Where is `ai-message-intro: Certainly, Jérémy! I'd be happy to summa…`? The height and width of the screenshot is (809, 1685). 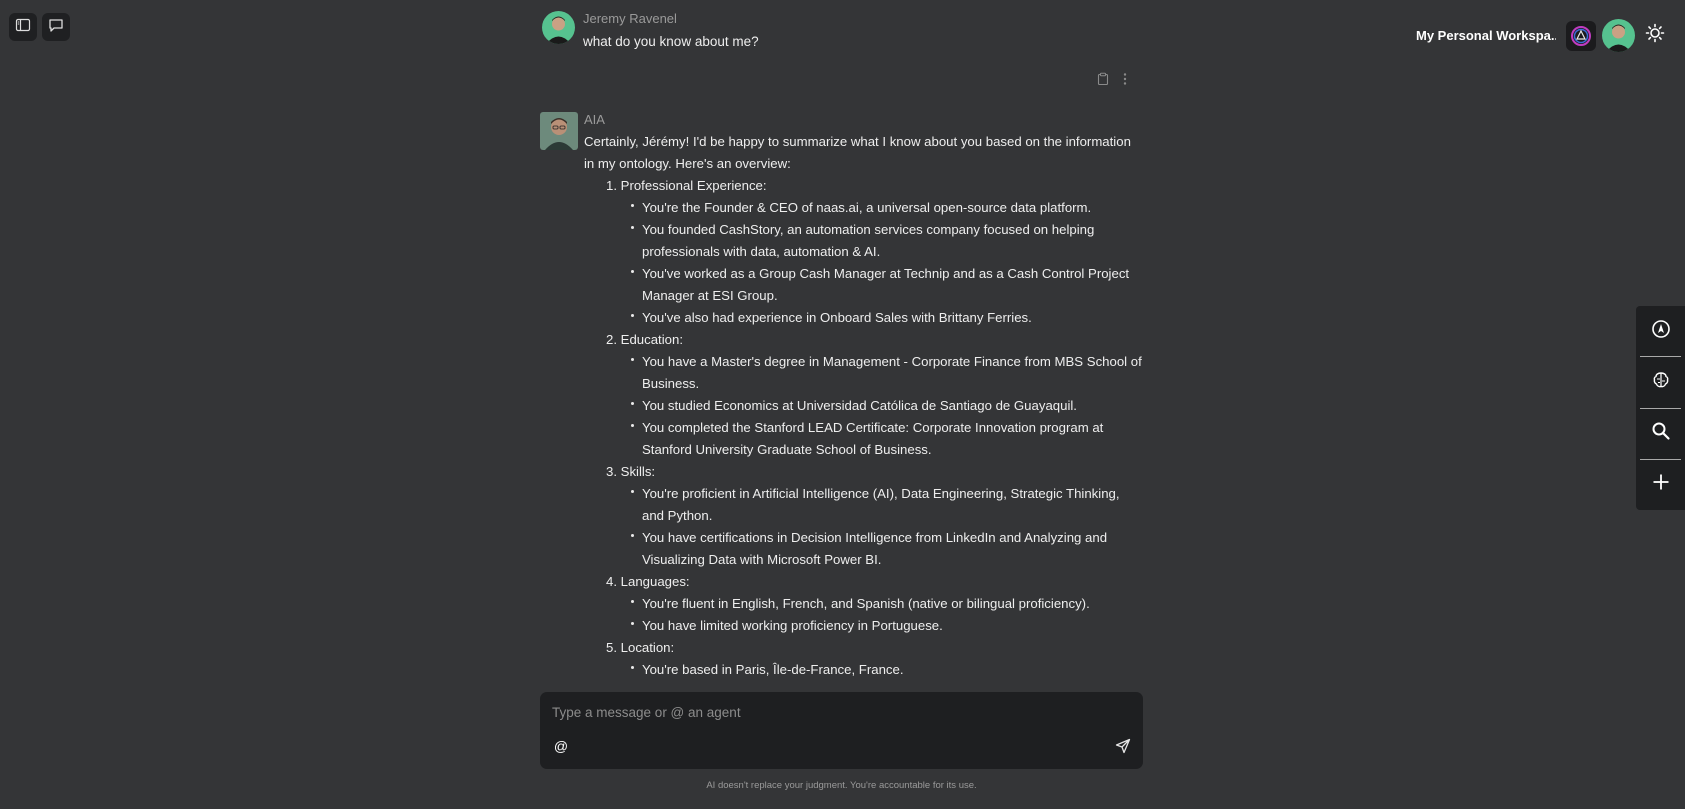
ai-message-intro: Certainly, Jérémy! I'd be happy to summa… is located at coordinates (857, 152).